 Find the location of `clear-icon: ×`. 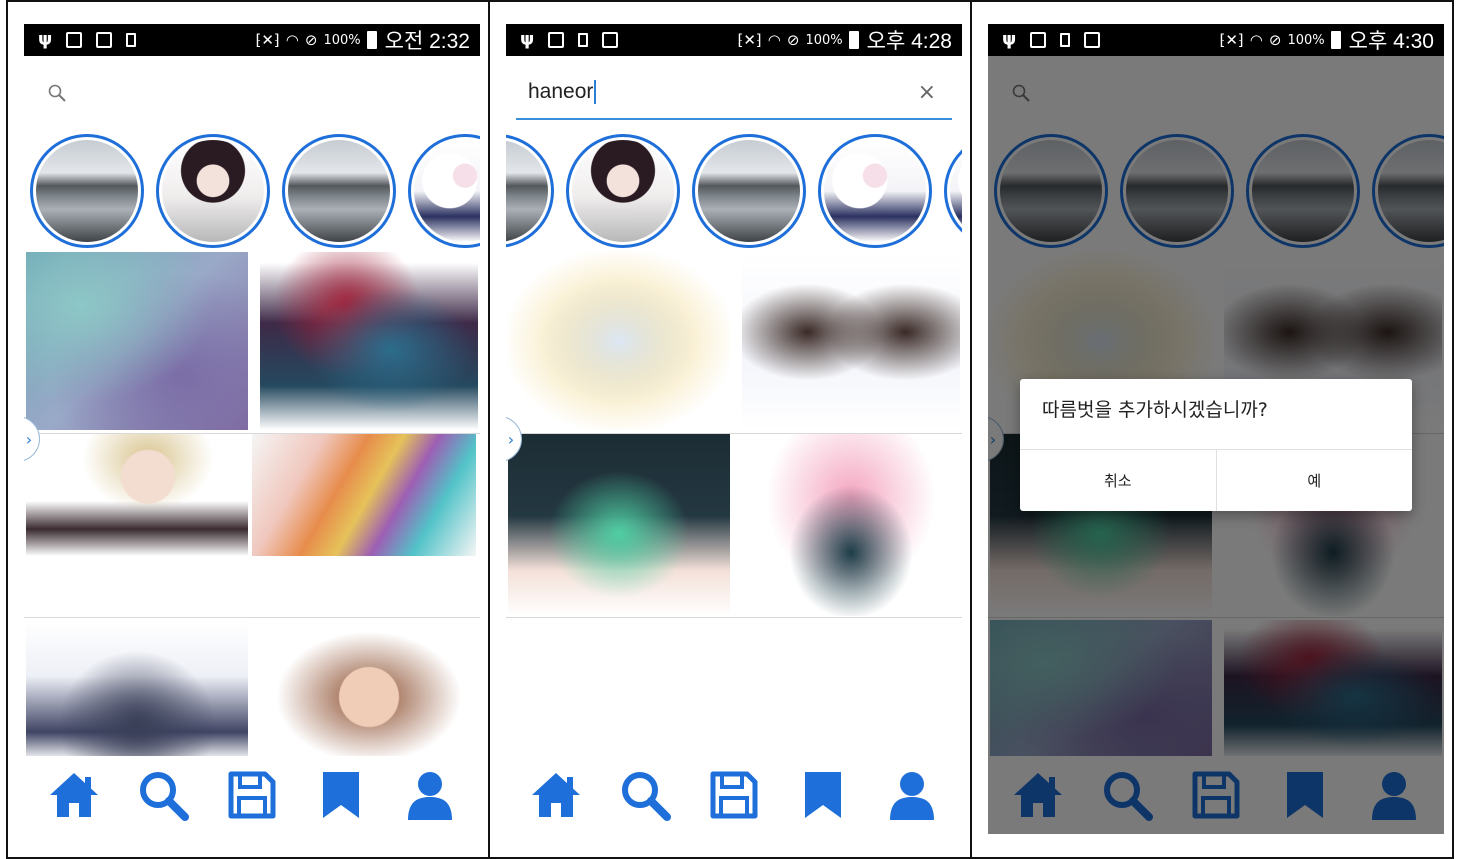

clear-icon: × is located at coordinates (927, 92).